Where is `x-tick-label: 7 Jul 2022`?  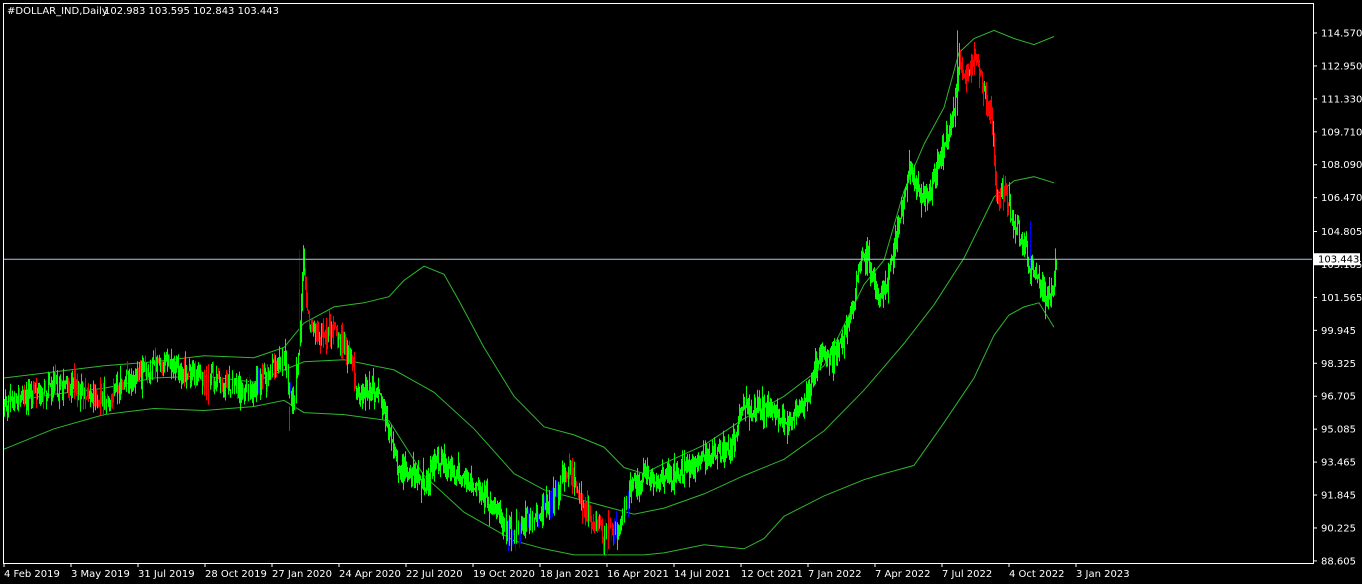
x-tick-label: 7 Jul 2022 is located at coordinates (967, 574).